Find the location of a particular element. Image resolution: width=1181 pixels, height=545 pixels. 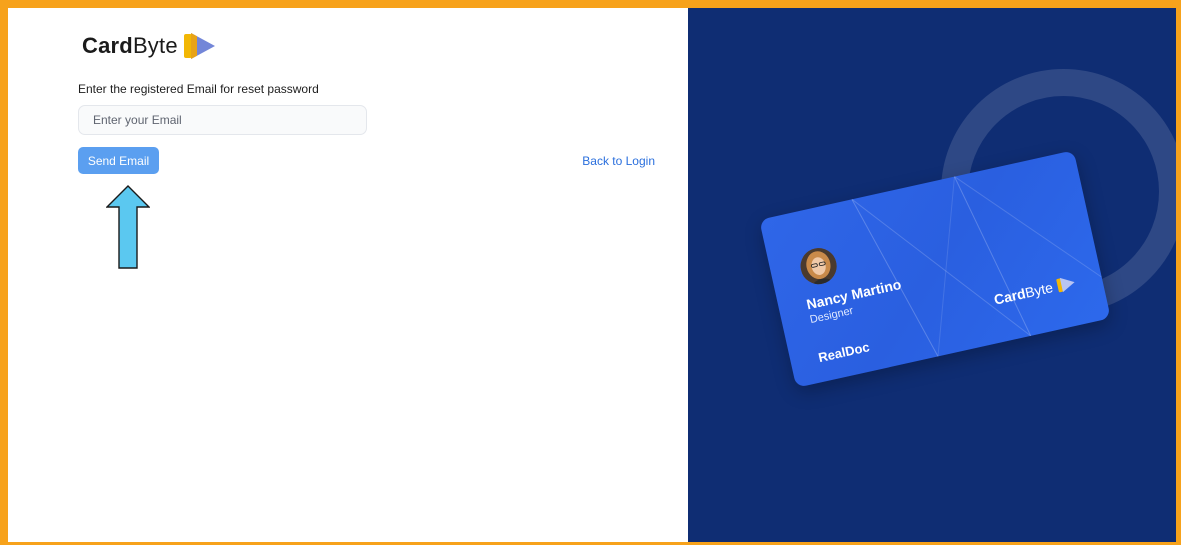

up-arrow-icon is located at coordinates (128, 227).